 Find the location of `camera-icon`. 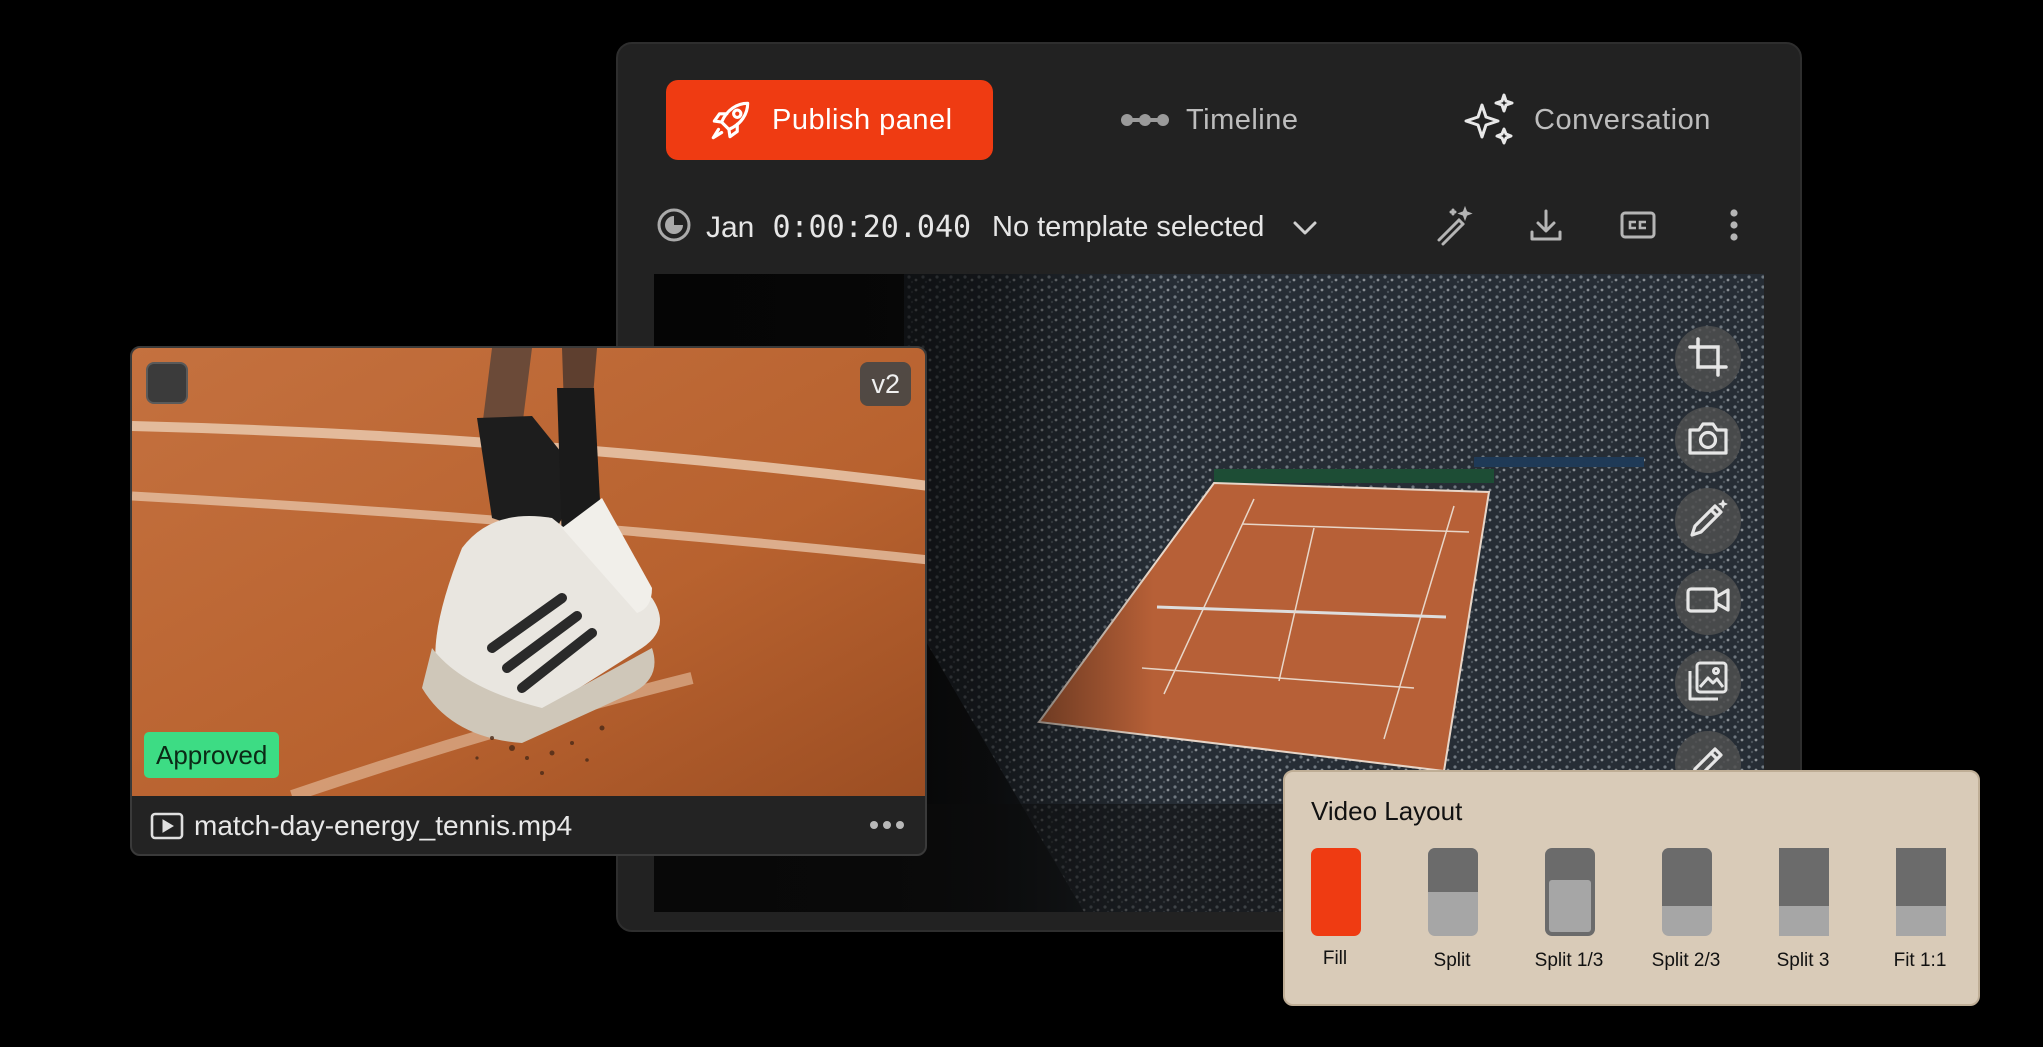

camera-icon is located at coordinates (1708, 440).